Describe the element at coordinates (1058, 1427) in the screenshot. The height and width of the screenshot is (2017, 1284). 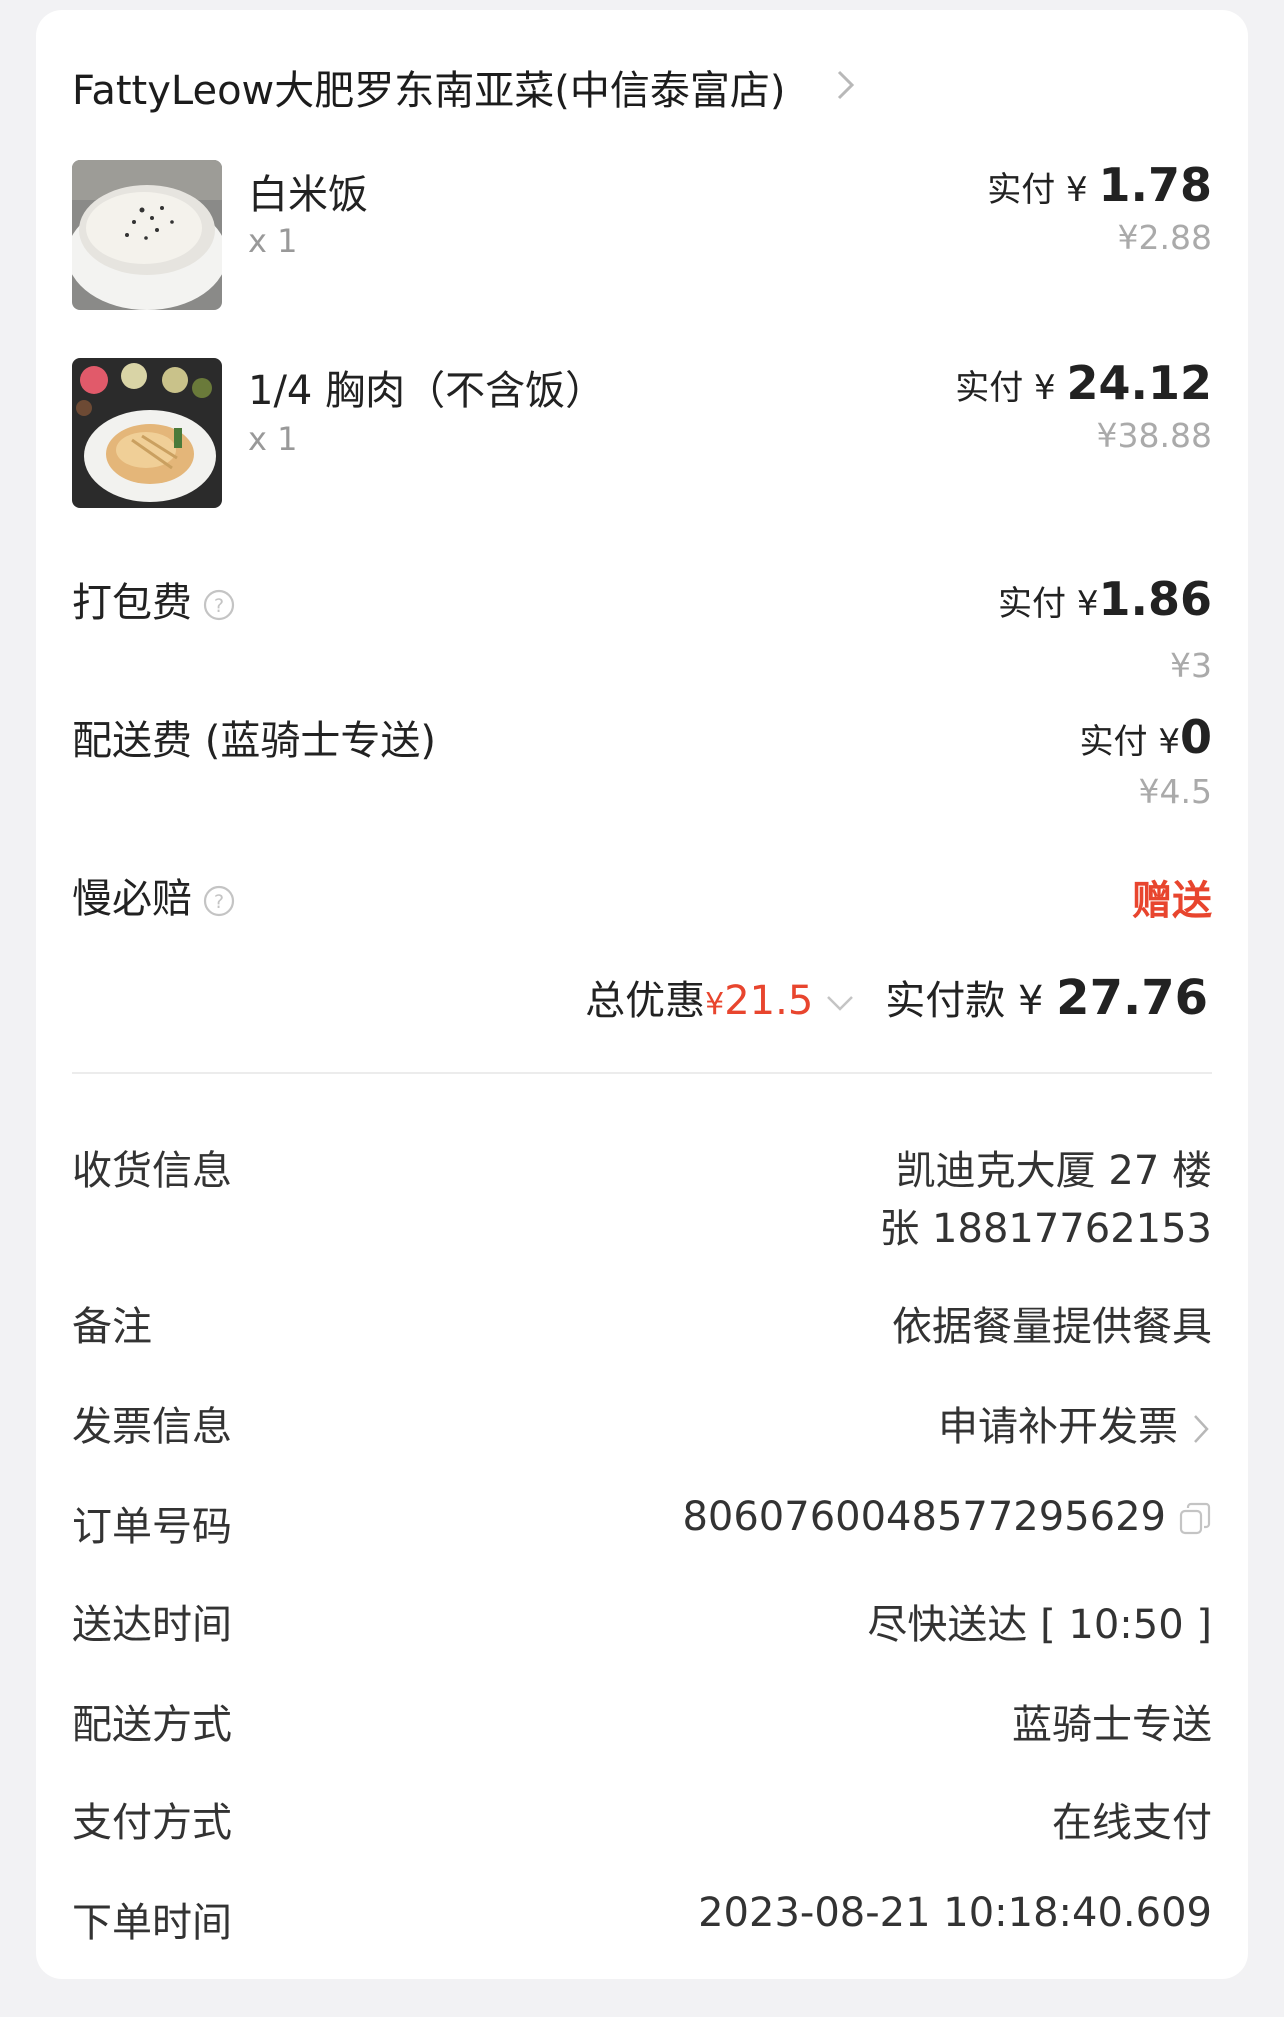
I see `invoice-value: 申请补开发票` at that location.